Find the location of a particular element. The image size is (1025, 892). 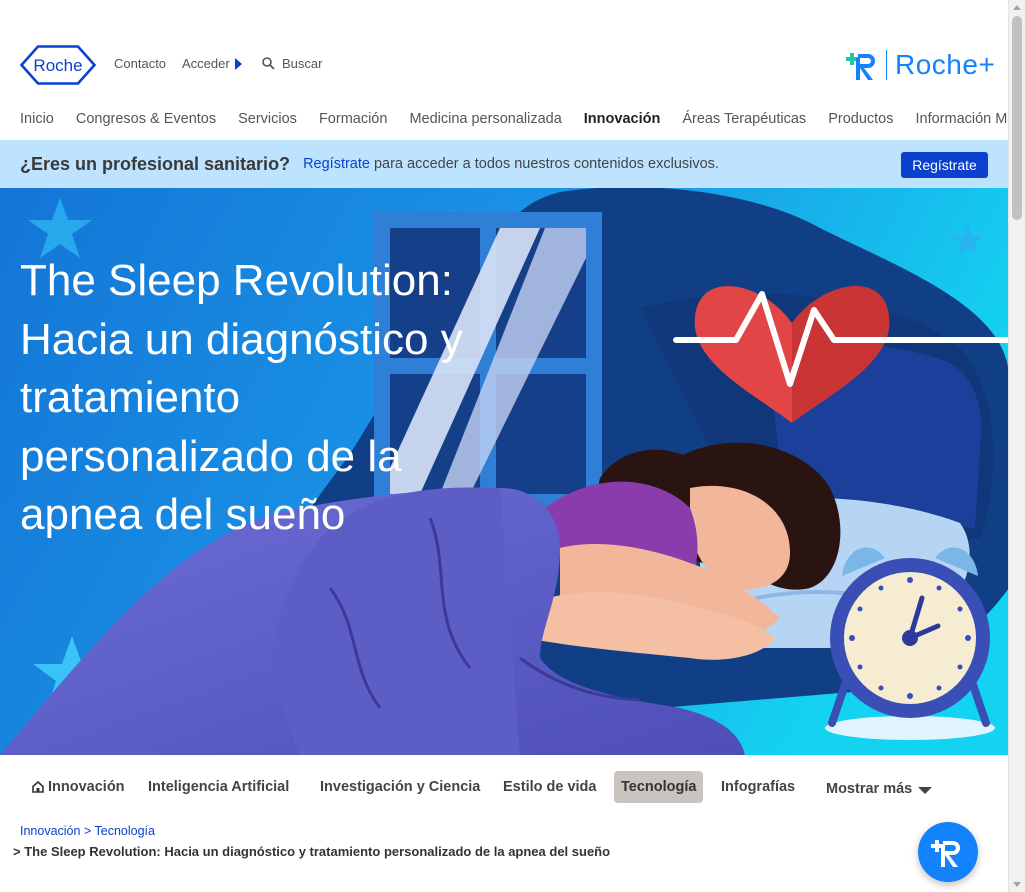

scroll-up-icon is located at coordinates (1017, 7).